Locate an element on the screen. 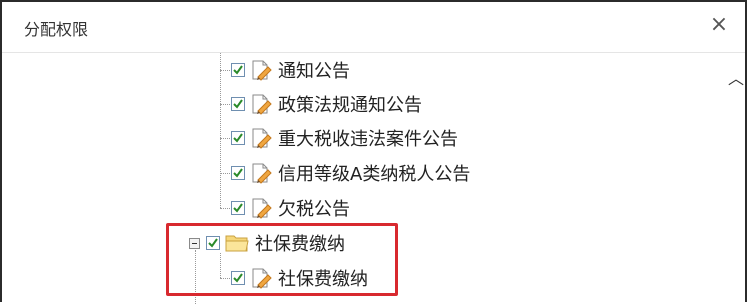 The image size is (747, 304). tree-item: 政策法规通知公告 is located at coordinates (326, 104).